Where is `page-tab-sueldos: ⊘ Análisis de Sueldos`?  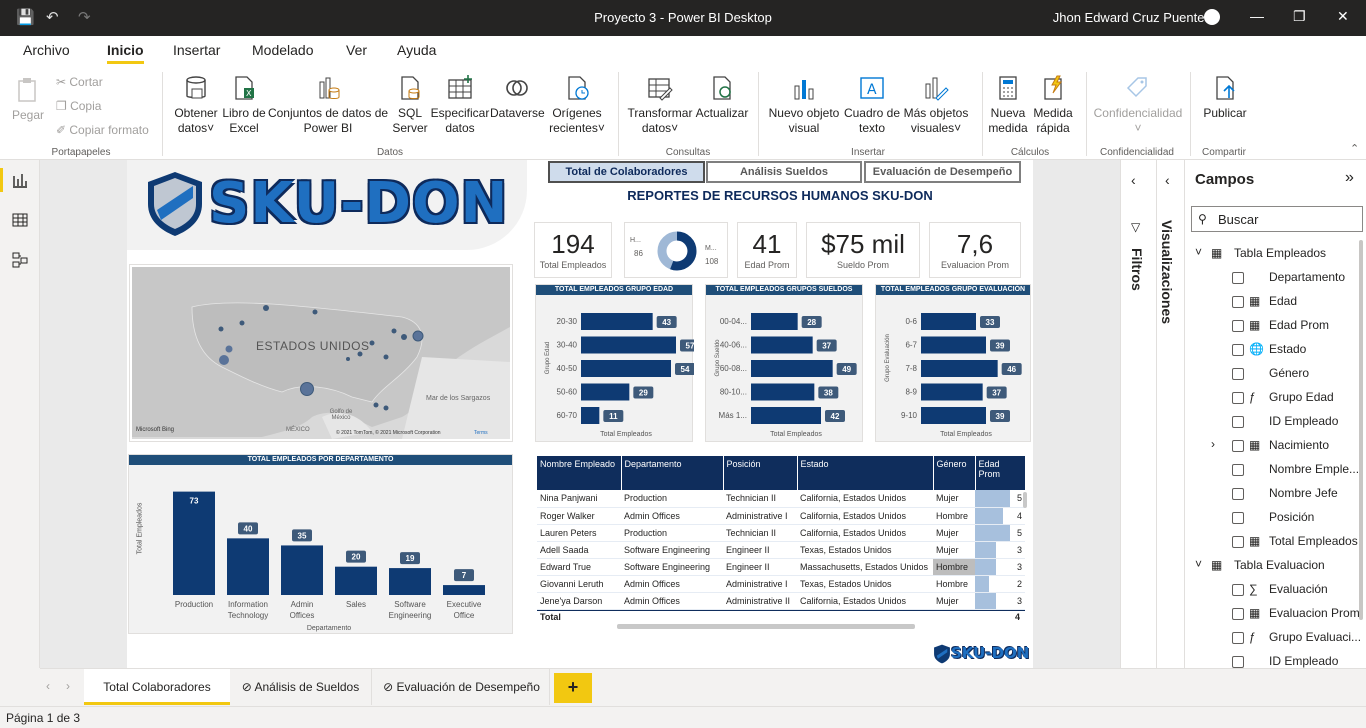
page-tab-sueldos: ⊘ Análisis de Sueldos is located at coordinates (301, 687).